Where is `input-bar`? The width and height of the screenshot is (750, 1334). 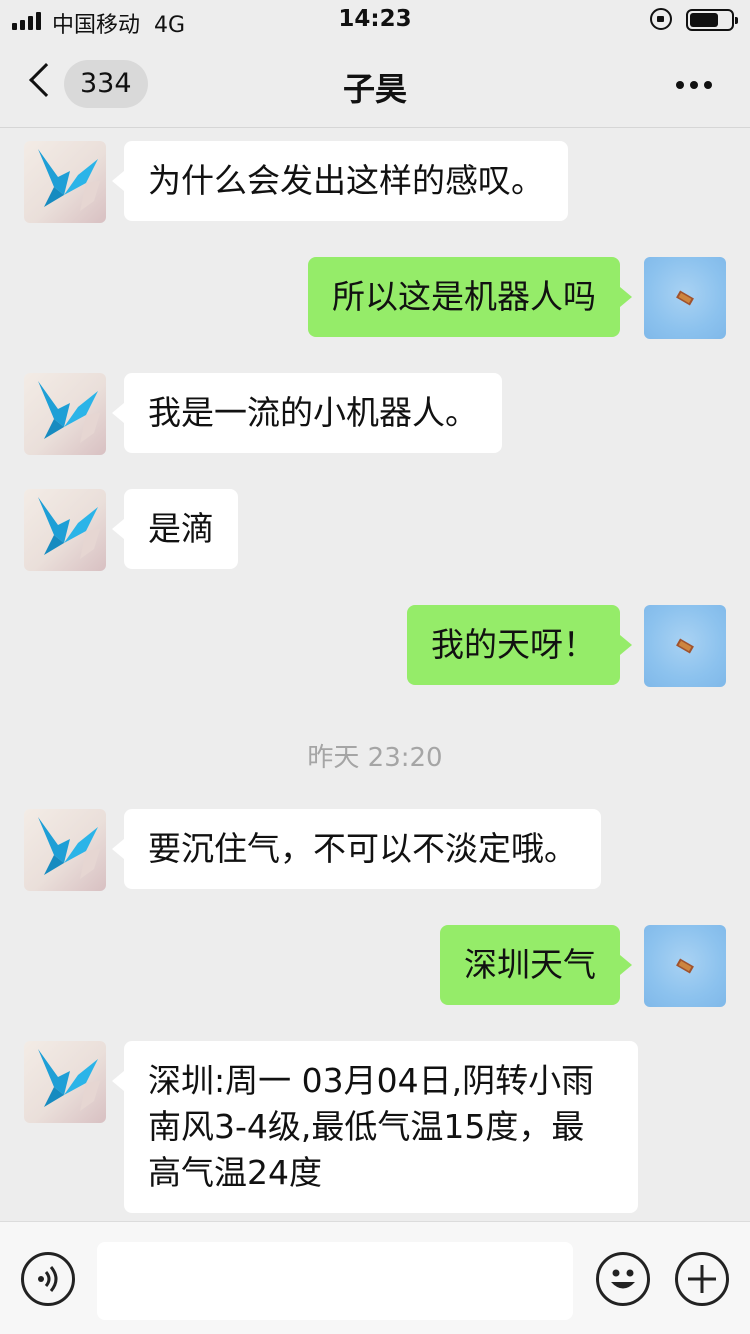 input-bar is located at coordinates (375, 1277).